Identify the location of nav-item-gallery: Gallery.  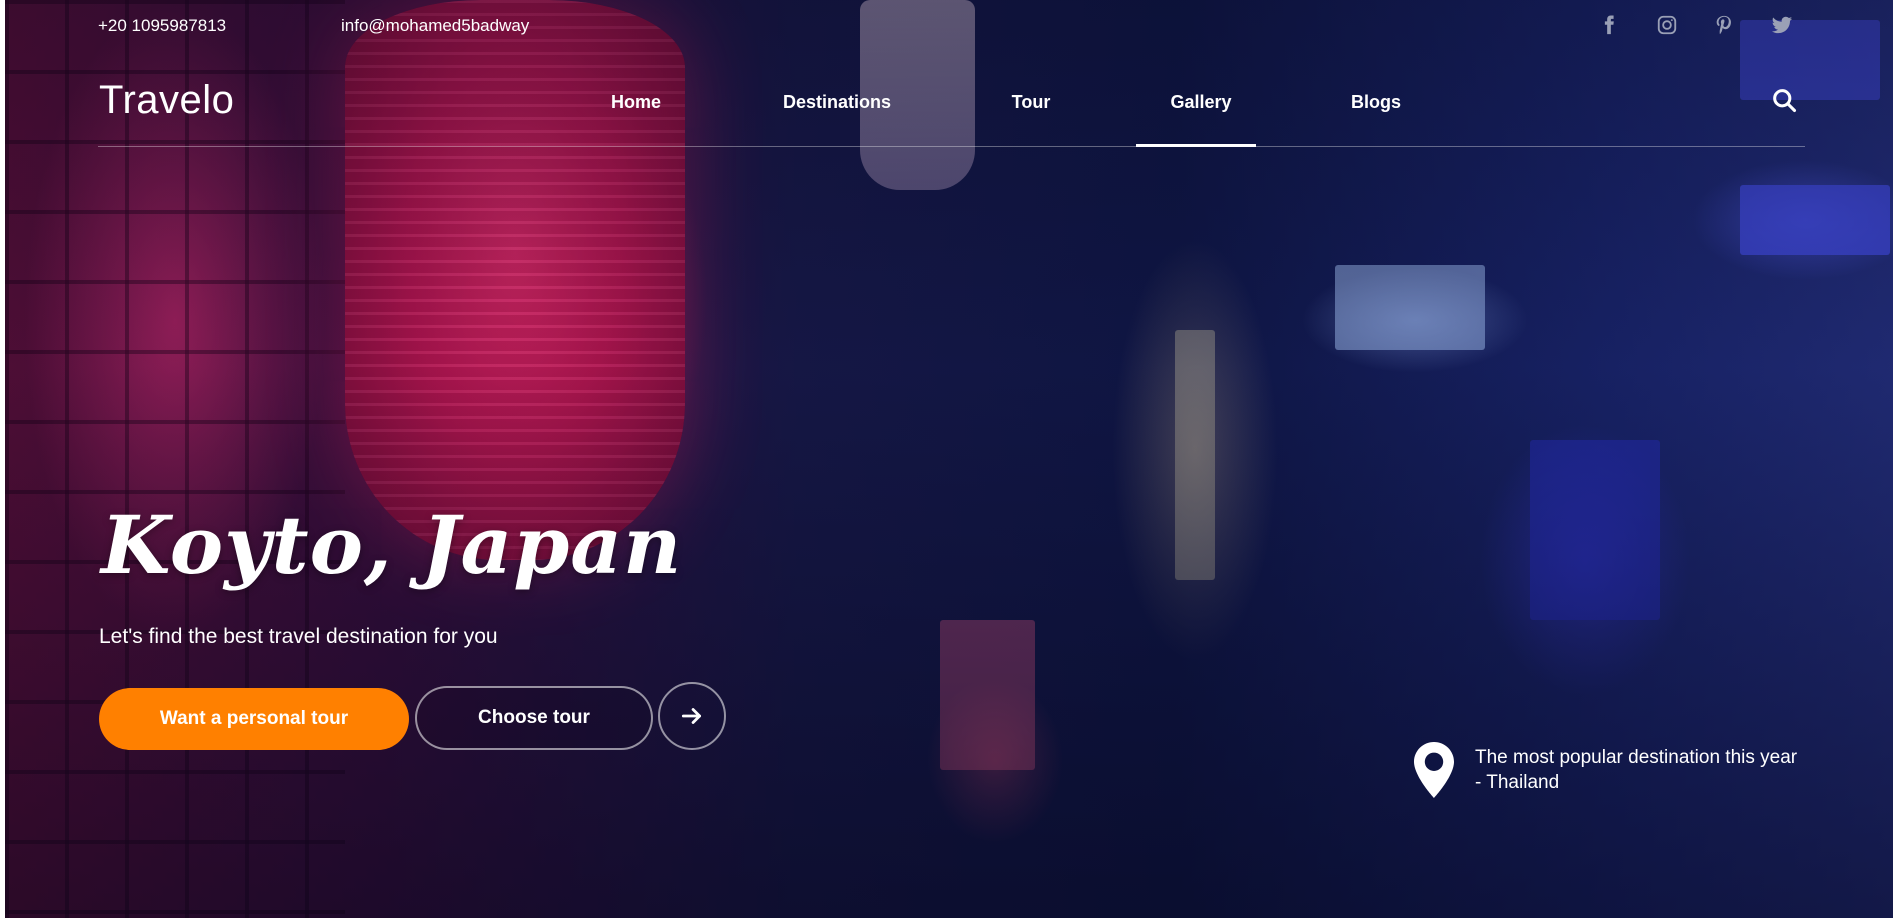
(1200, 102).